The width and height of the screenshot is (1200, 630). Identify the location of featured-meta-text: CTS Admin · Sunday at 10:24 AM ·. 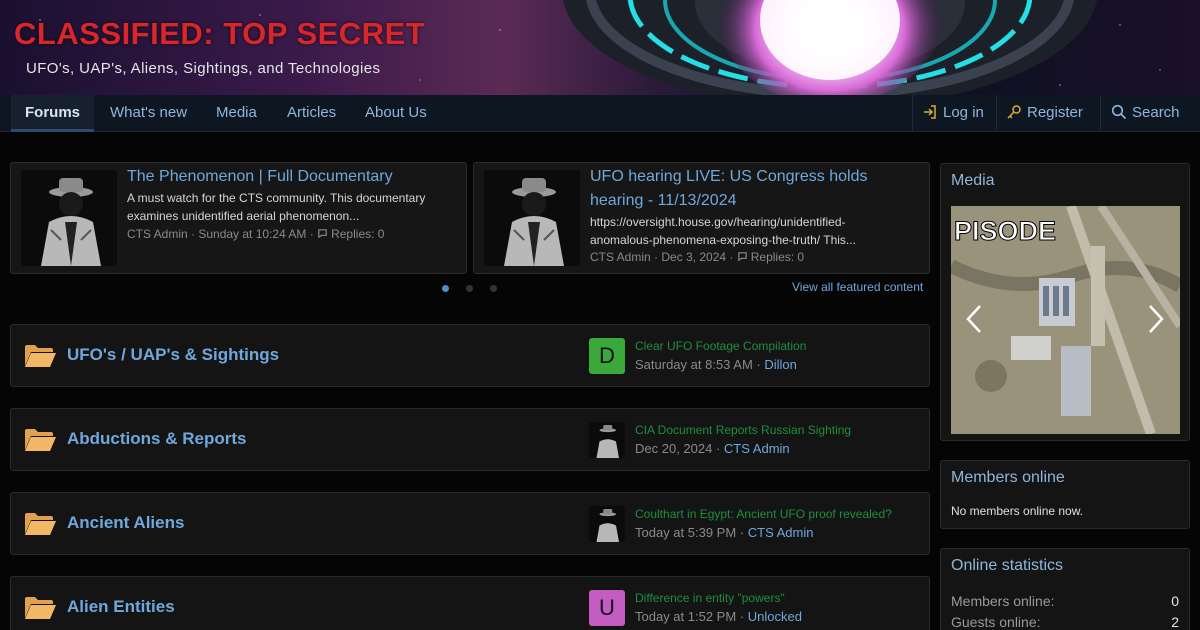
(222, 234).